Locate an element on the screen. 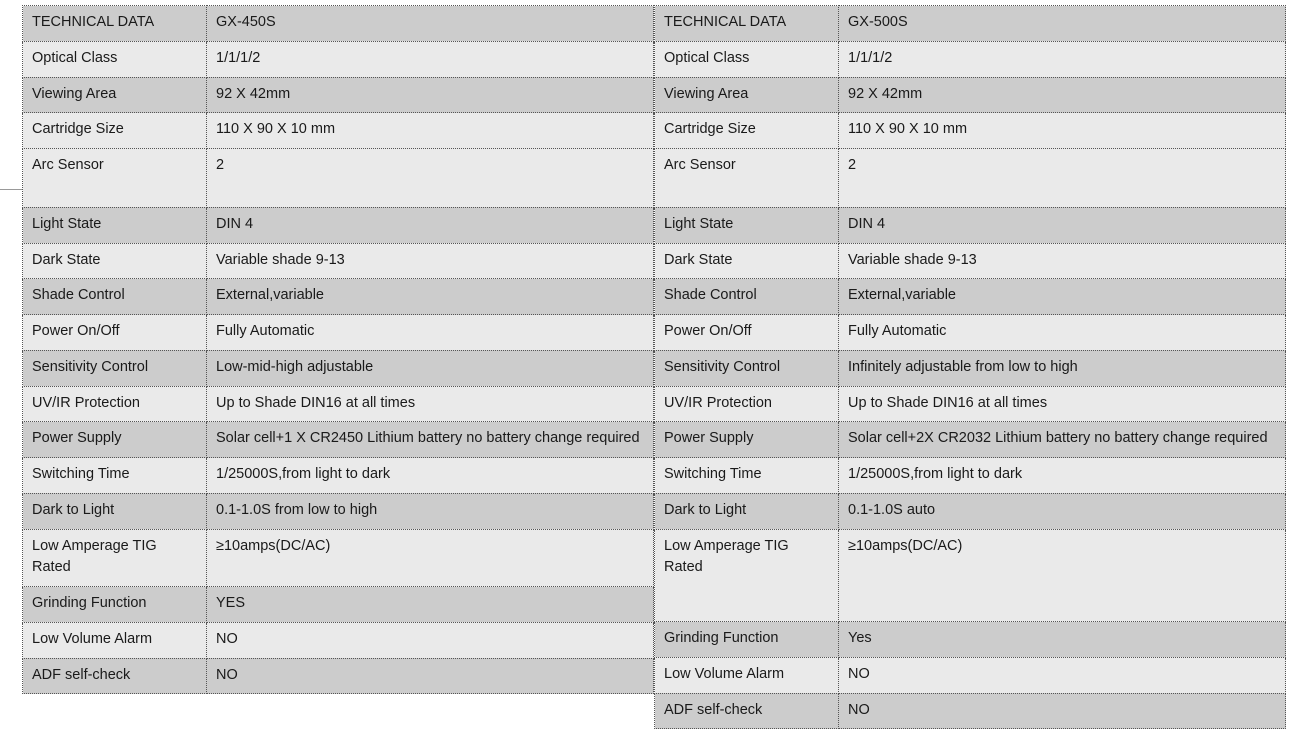  table-row: Dark to Light 0.1-1.0S auto is located at coordinates (970, 511).